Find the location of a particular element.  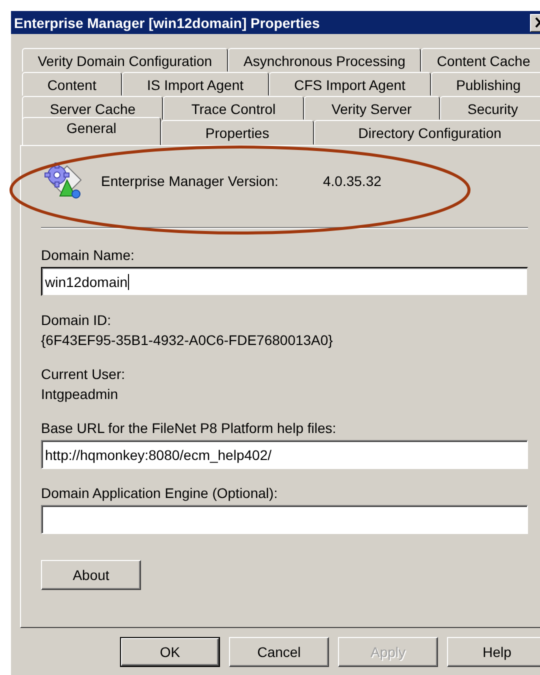

window-title: Enterprise Manager [win12domain] Properties is located at coordinates (167, 22).